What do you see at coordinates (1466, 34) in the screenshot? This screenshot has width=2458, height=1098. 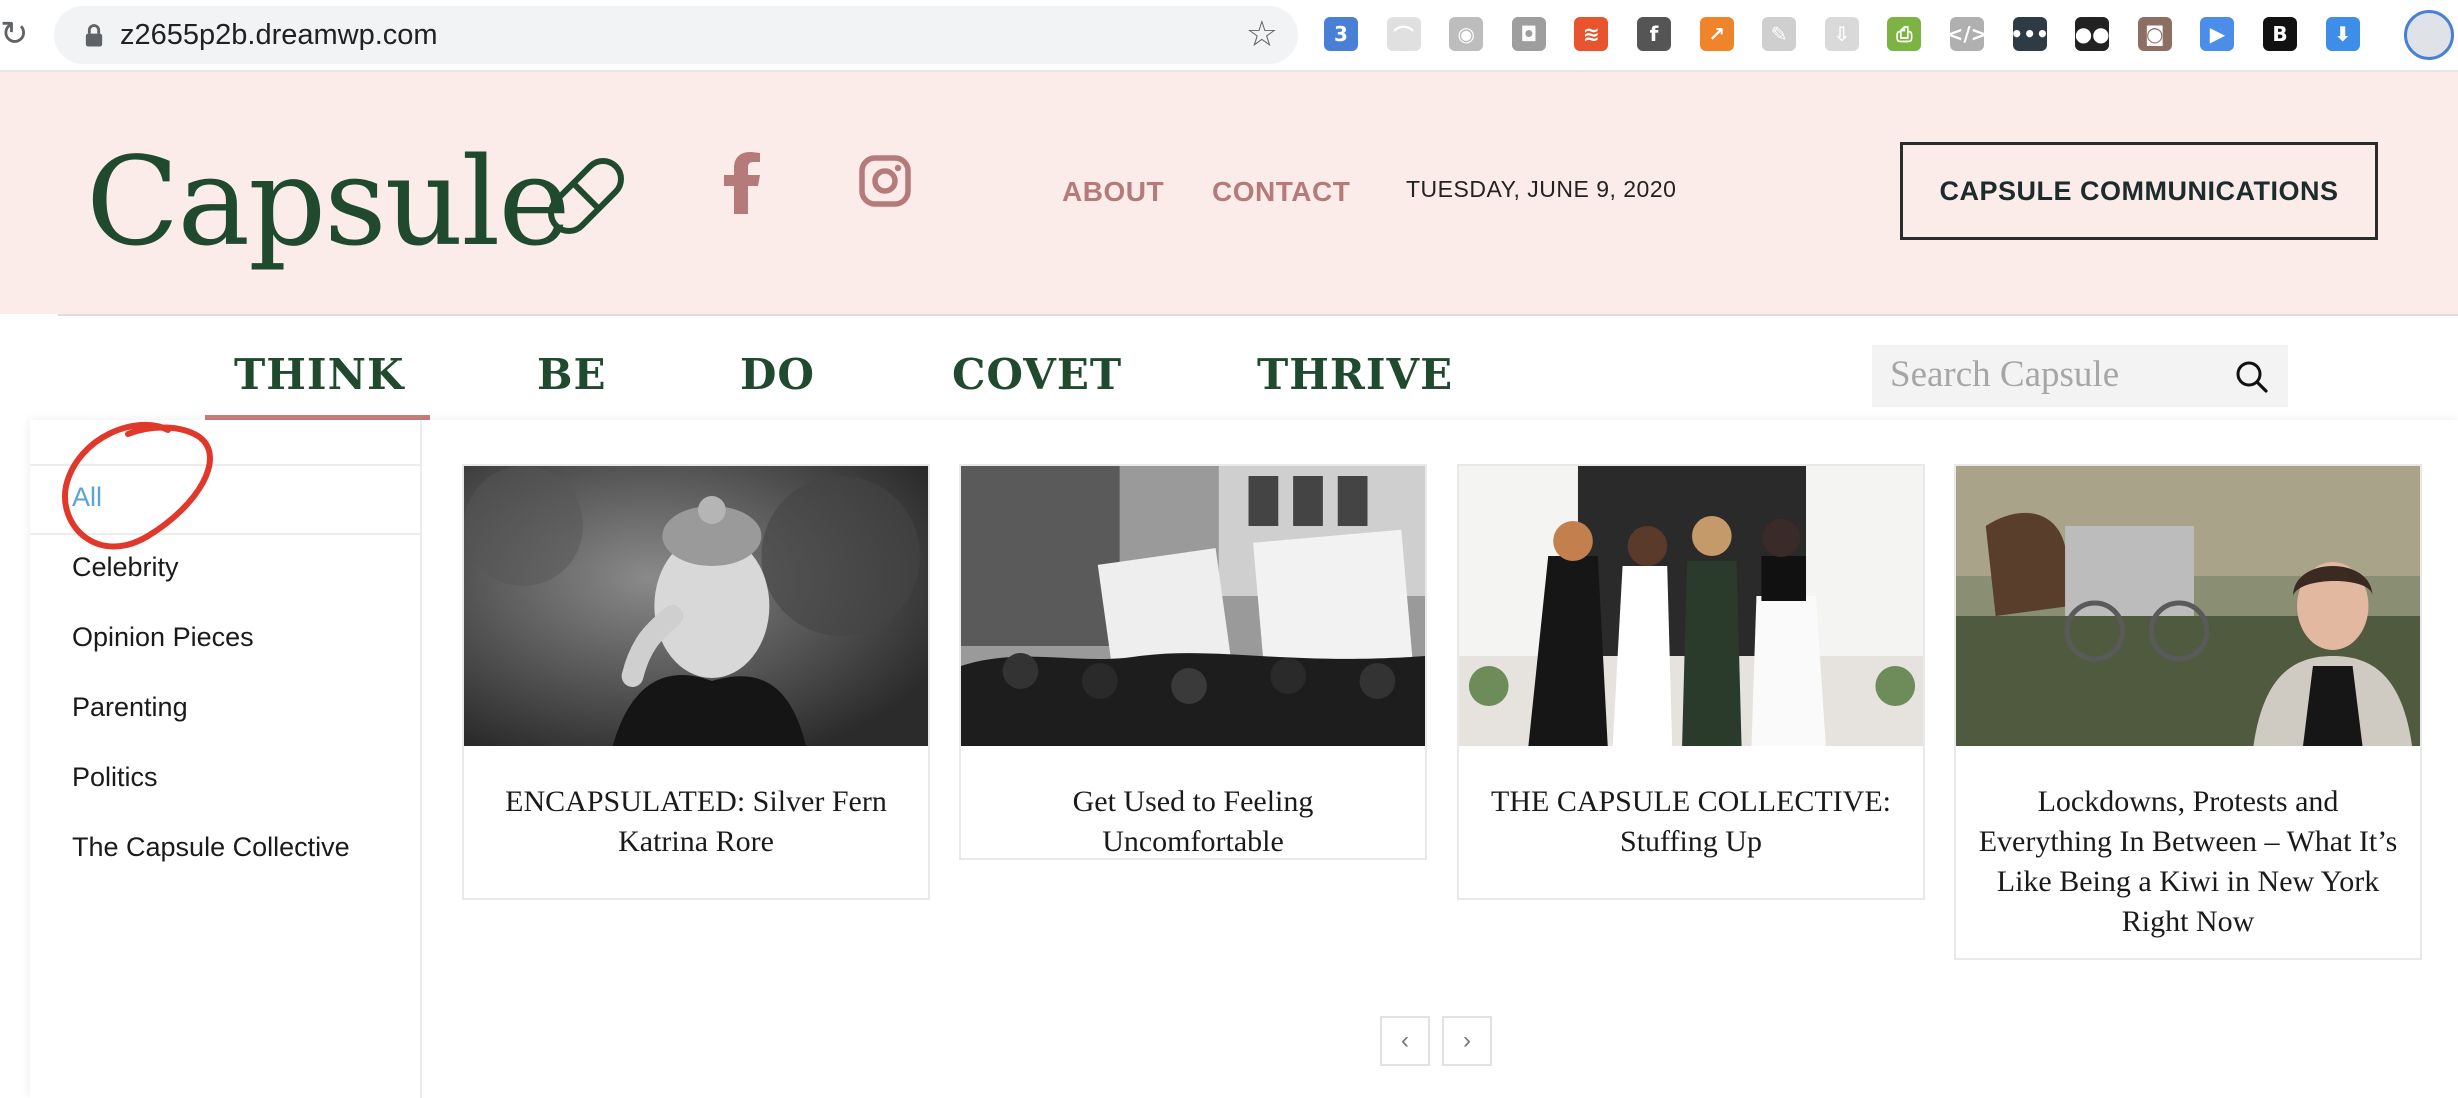 I see `eye-icon: ◉` at bounding box center [1466, 34].